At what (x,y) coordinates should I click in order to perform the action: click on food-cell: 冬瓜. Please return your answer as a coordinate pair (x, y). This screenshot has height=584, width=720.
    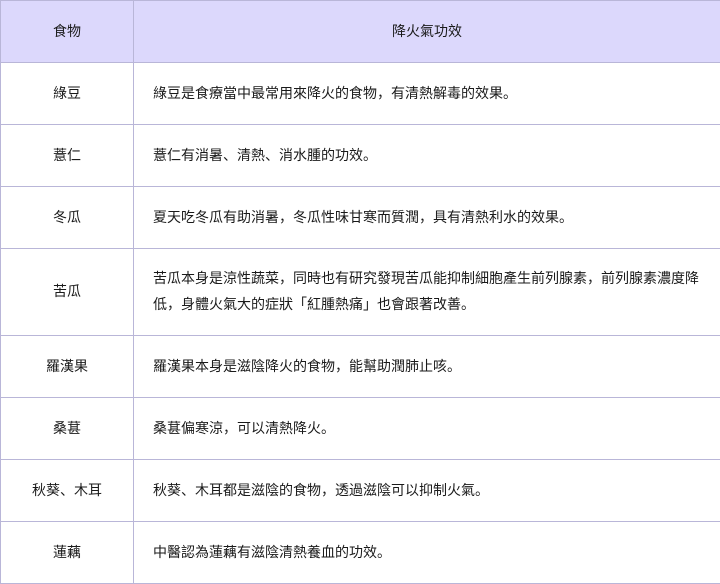
    Looking at the image, I should click on (67, 218).